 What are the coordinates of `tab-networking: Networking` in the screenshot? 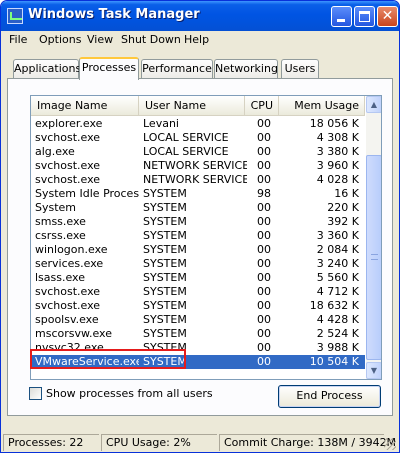 It's located at (246, 69).